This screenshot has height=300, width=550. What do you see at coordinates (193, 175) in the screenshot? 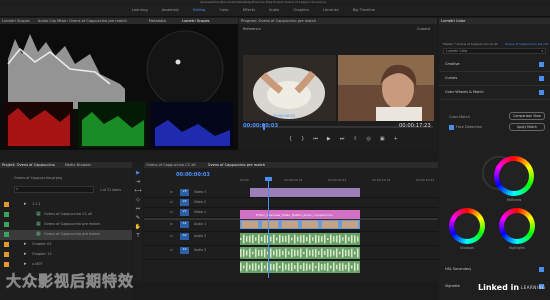
I see `timeline-timecode: 00:00:00:03` at bounding box center [193, 175].